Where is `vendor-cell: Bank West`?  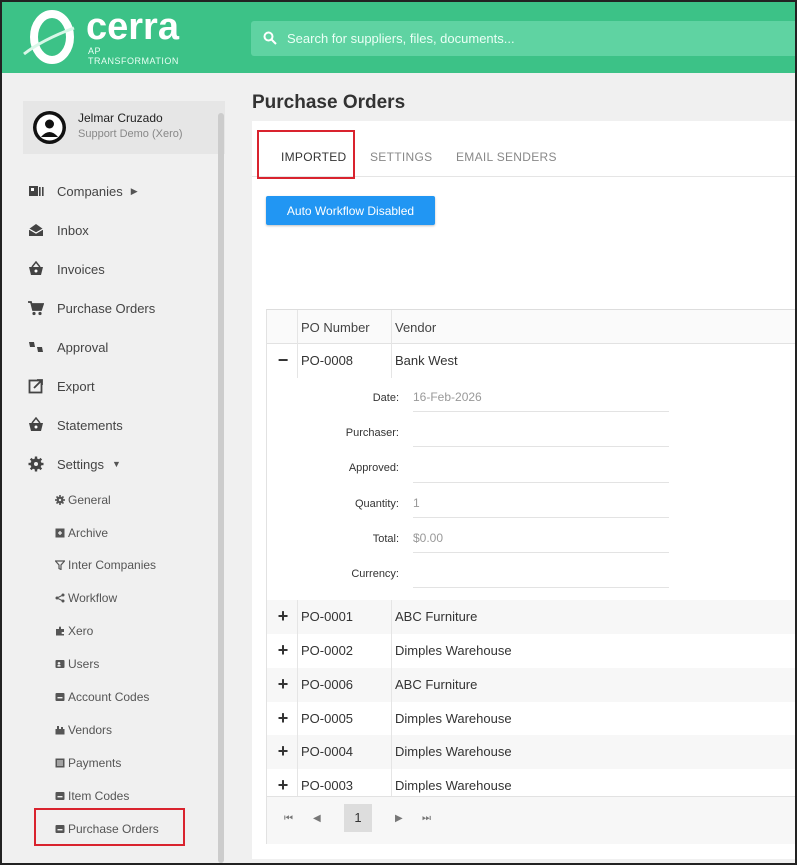 vendor-cell: Bank West is located at coordinates (426, 360).